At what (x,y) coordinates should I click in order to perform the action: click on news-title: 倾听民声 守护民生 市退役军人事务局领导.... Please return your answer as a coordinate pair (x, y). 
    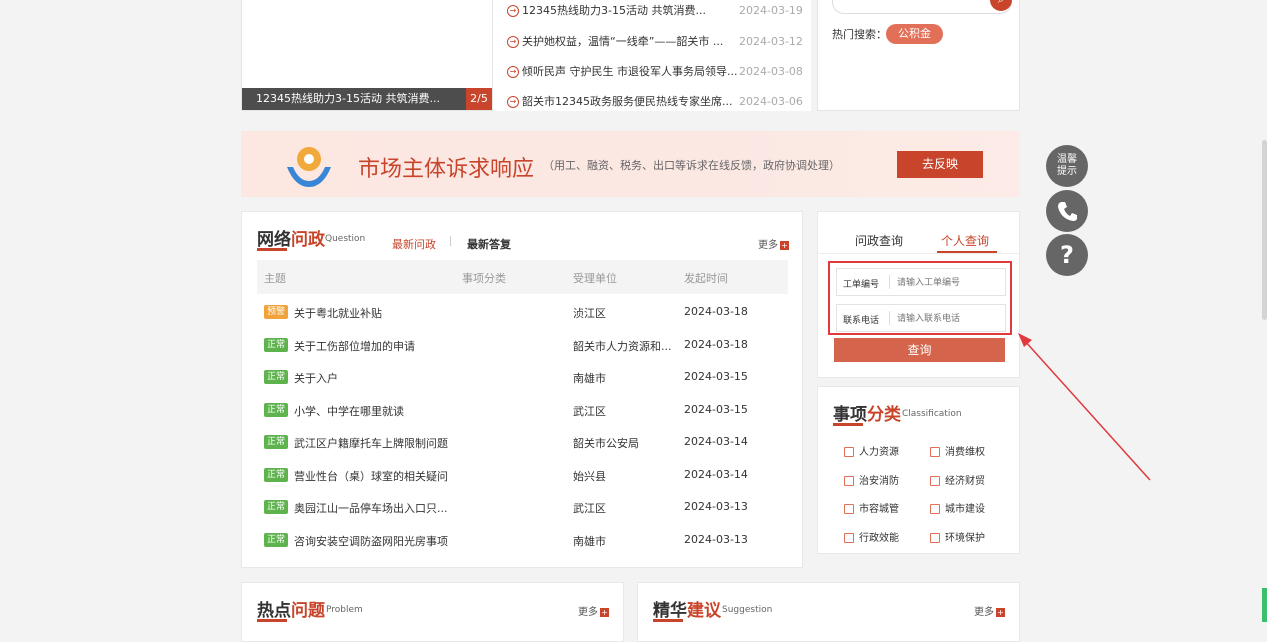
    Looking at the image, I should click on (629, 71).